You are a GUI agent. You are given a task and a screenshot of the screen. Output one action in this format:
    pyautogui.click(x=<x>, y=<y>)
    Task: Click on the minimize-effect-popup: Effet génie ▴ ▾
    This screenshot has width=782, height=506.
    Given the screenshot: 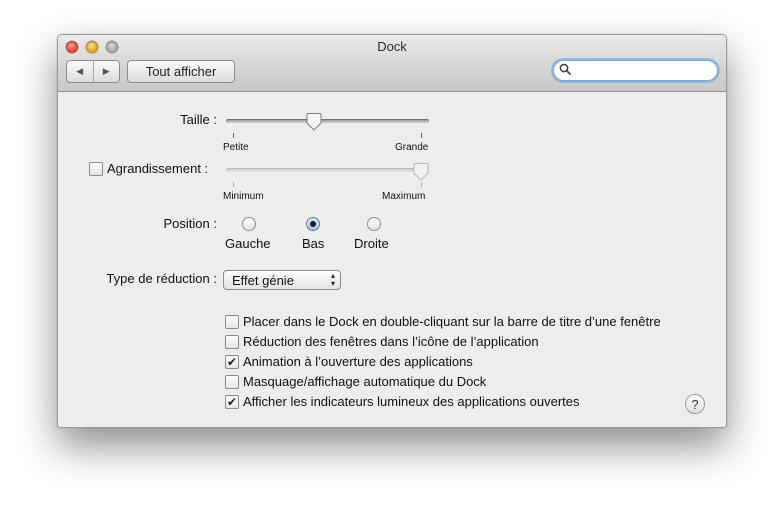 What is the action you would take?
    pyautogui.click(x=282, y=280)
    